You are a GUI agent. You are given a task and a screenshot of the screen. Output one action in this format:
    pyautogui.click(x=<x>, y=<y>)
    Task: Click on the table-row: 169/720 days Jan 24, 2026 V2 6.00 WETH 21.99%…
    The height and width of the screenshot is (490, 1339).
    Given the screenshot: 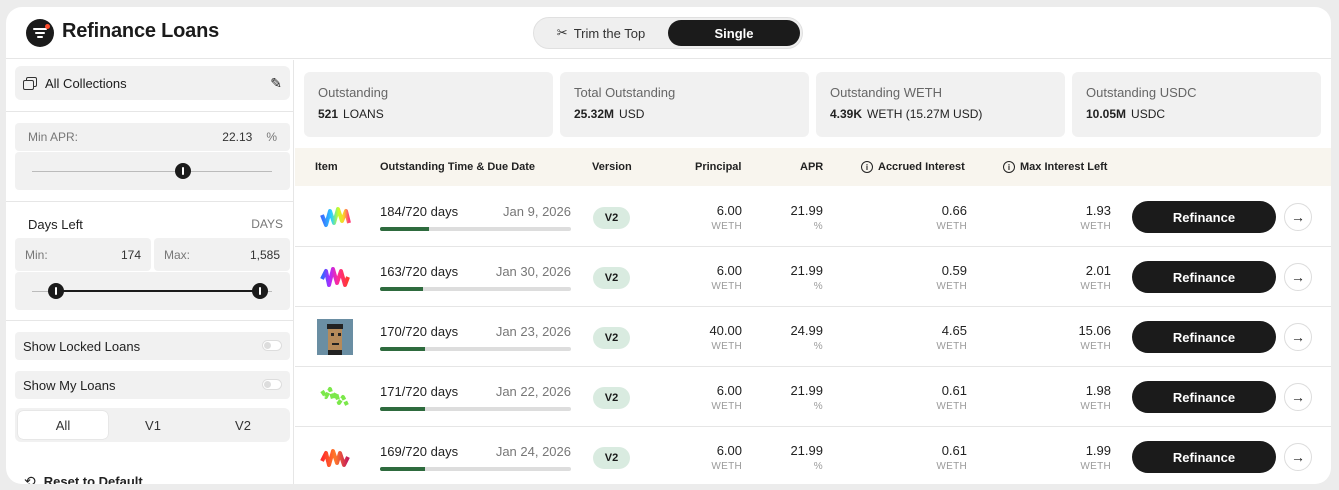 What is the action you would take?
    pyautogui.click(x=813, y=455)
    